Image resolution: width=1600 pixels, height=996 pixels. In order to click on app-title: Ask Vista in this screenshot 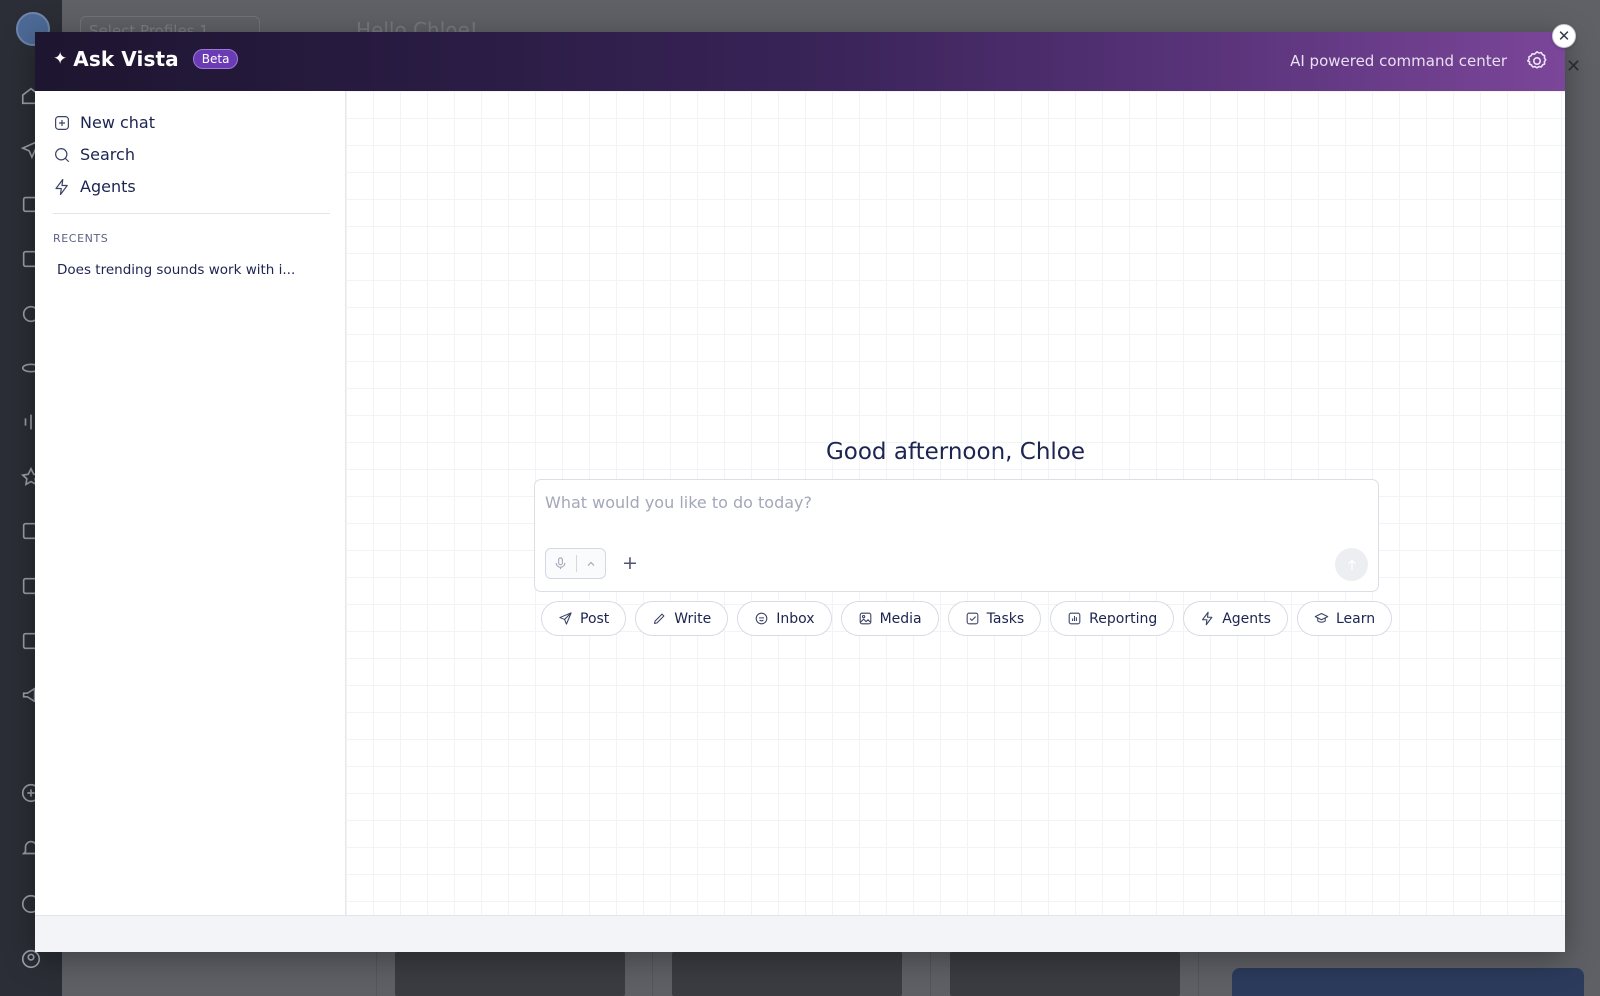, I will do `click(126, 59)`.